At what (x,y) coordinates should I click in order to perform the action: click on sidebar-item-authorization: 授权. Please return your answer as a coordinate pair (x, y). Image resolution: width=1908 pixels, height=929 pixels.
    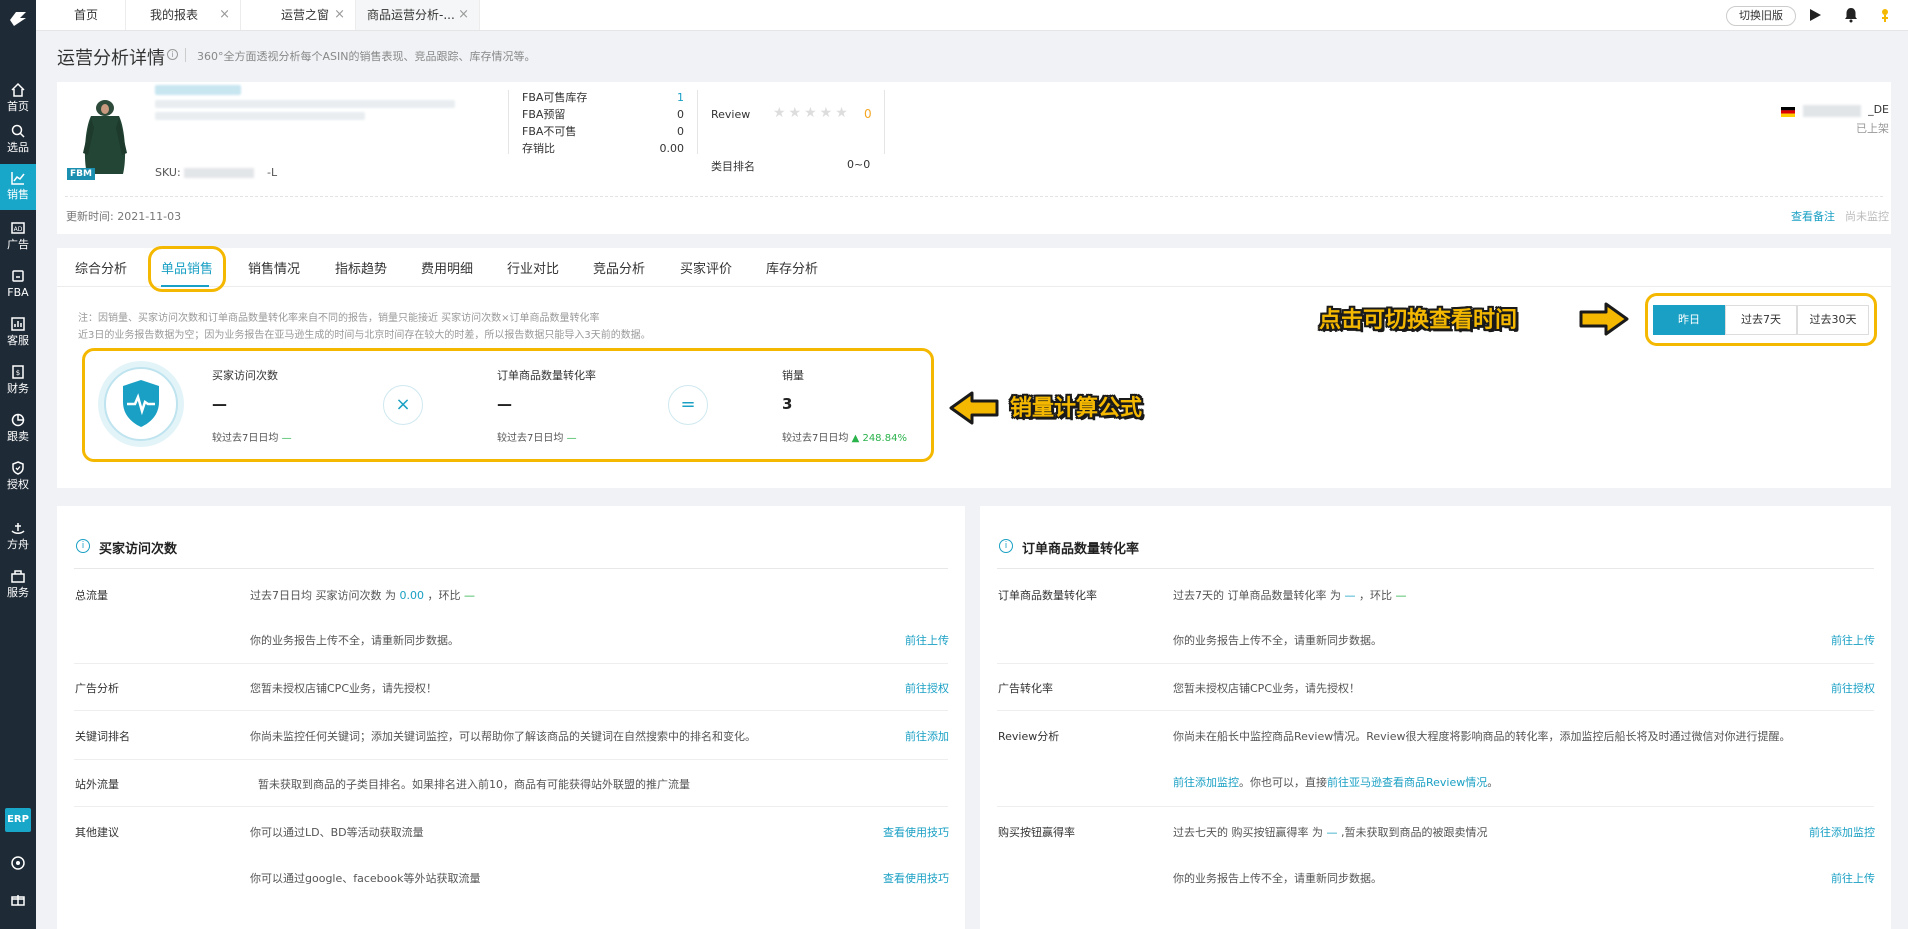
    Looking at the image, I should click on (18, 475).